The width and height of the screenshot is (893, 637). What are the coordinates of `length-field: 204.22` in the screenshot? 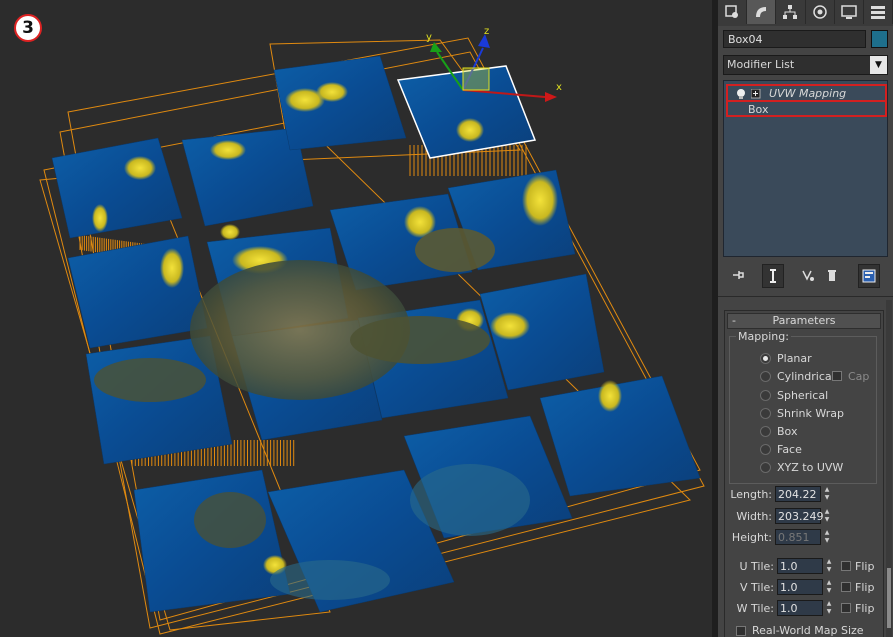 It's located at (798, 494).